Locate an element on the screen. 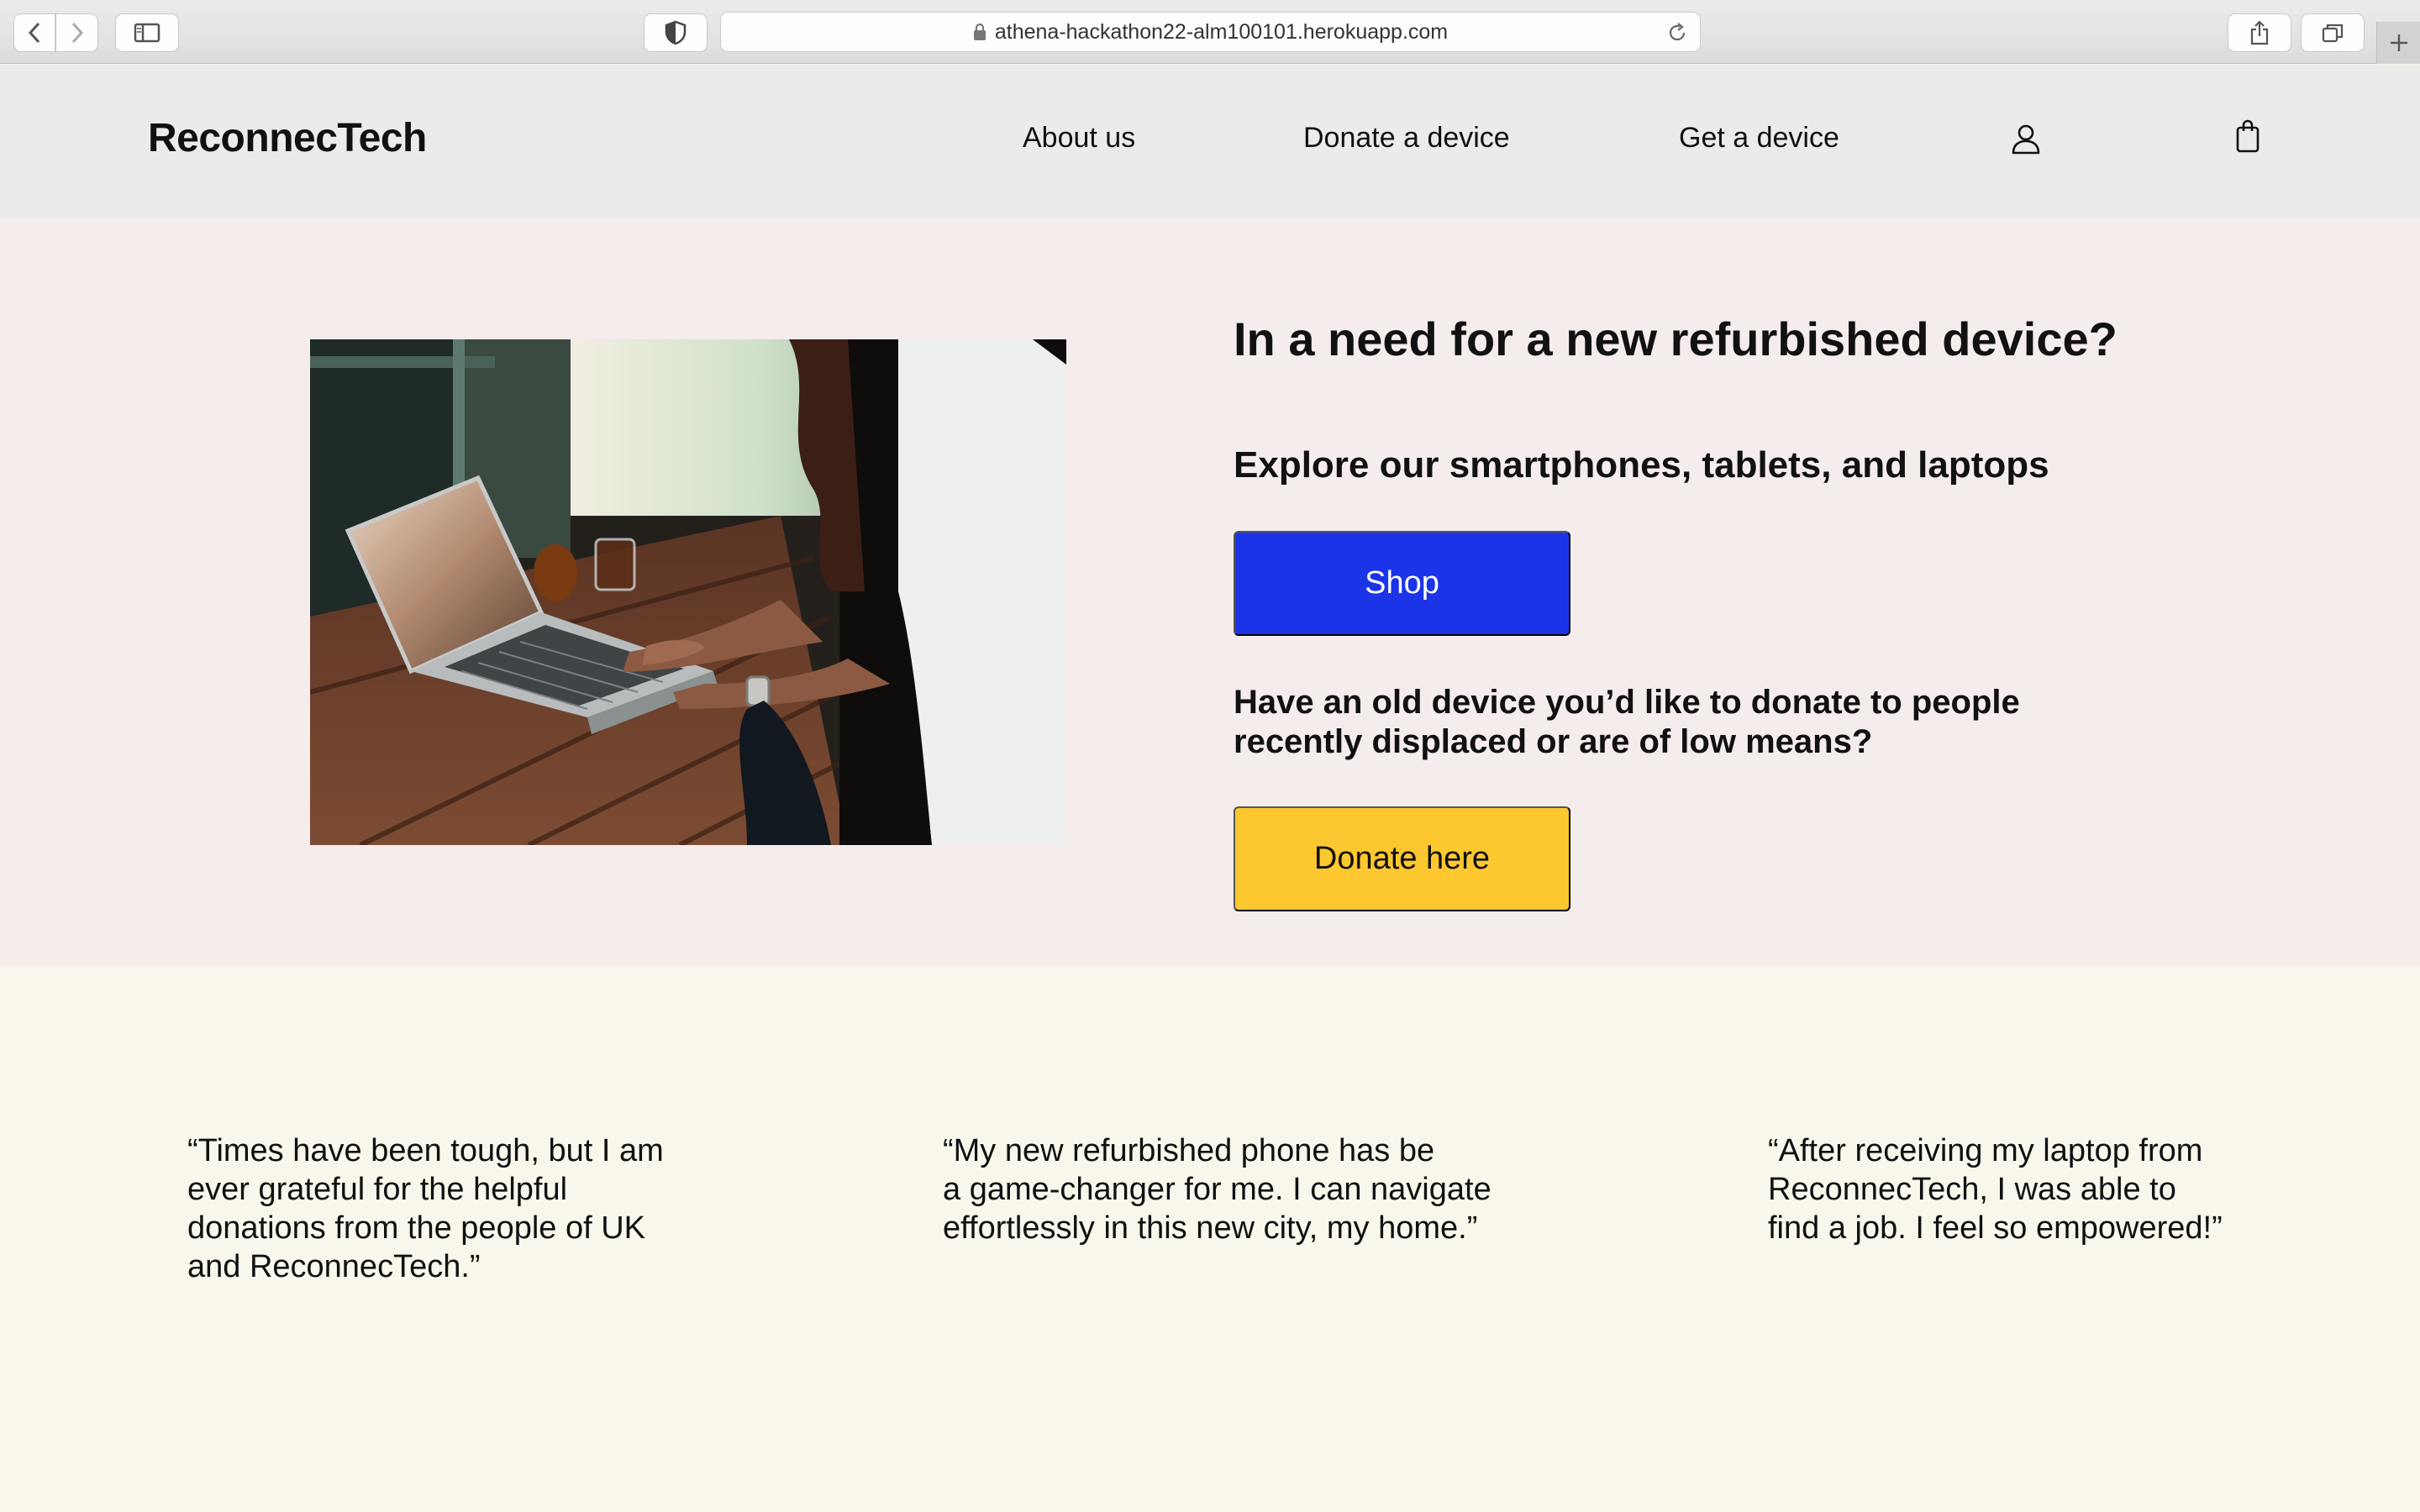 Image resolution: width=2420 pixels, height=1512 pixels. share-icon is located at coordinates (2260, 32).